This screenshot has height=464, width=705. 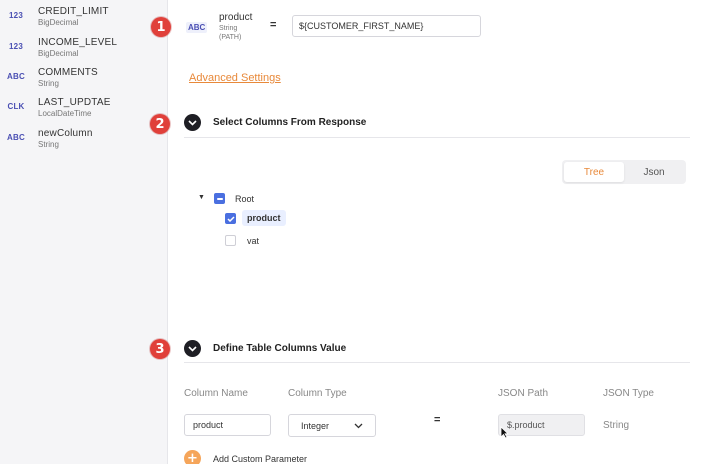 I want to click on add-custom-parameter-button: + Add Custom Parameter, so click(x=245, y=457).